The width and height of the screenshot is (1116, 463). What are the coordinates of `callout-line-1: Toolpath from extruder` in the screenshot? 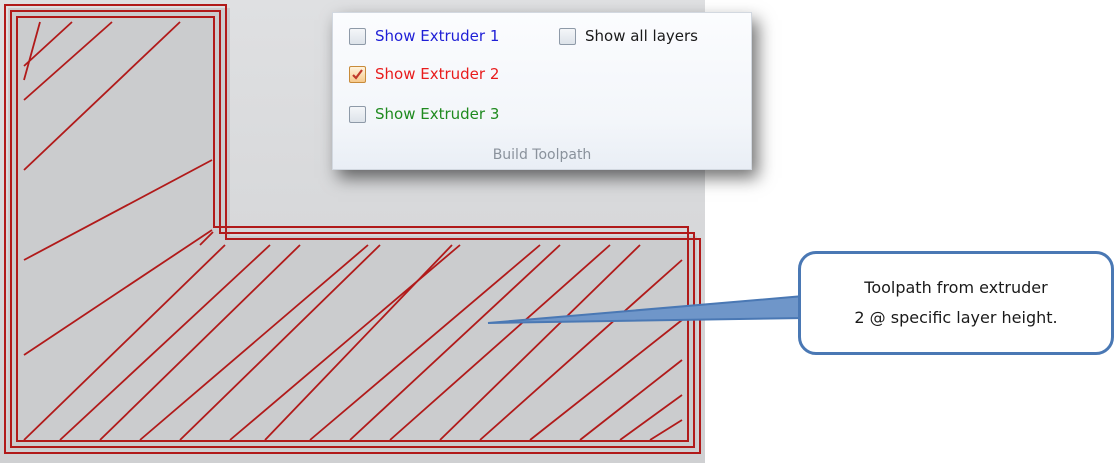 It's located at (956, 287).